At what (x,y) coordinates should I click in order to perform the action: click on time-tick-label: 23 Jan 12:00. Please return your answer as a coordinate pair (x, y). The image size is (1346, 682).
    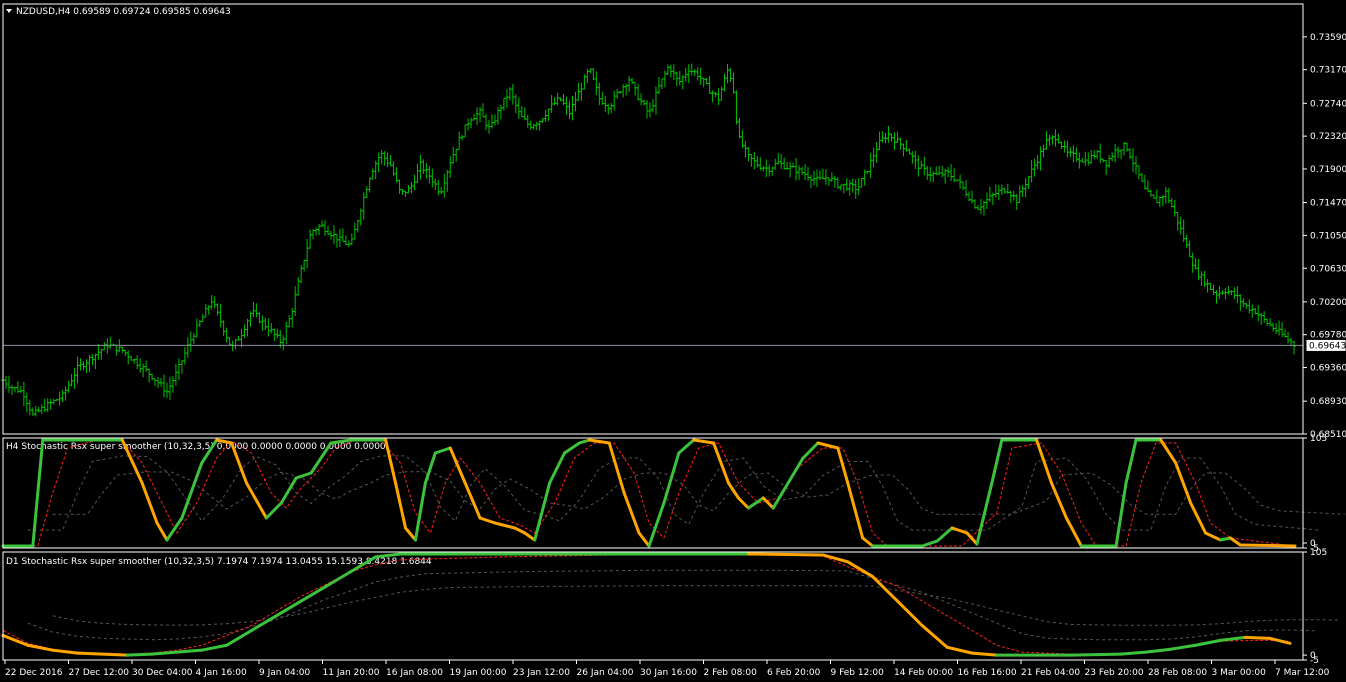
    Looking at the image, I should click on (541, 673).